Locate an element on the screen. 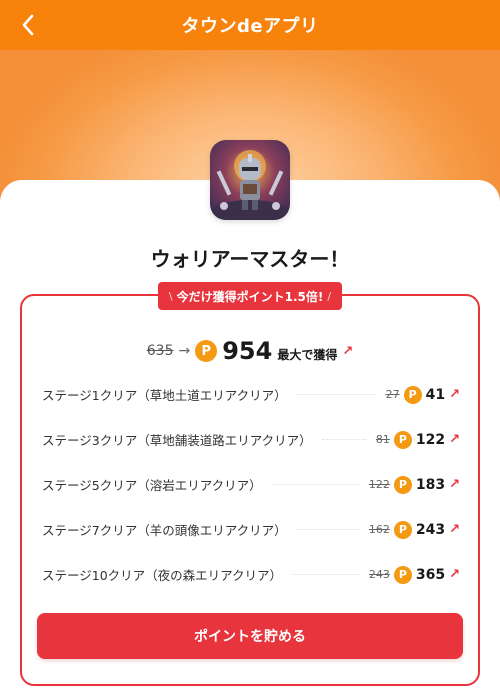 Image resolution: width=500 pixels, height=700 pixels. stage-row: ステージ3クリア（草地舗装道路エリアクリア） 81 P 122 ↗ is located at coordinates (251, 439).